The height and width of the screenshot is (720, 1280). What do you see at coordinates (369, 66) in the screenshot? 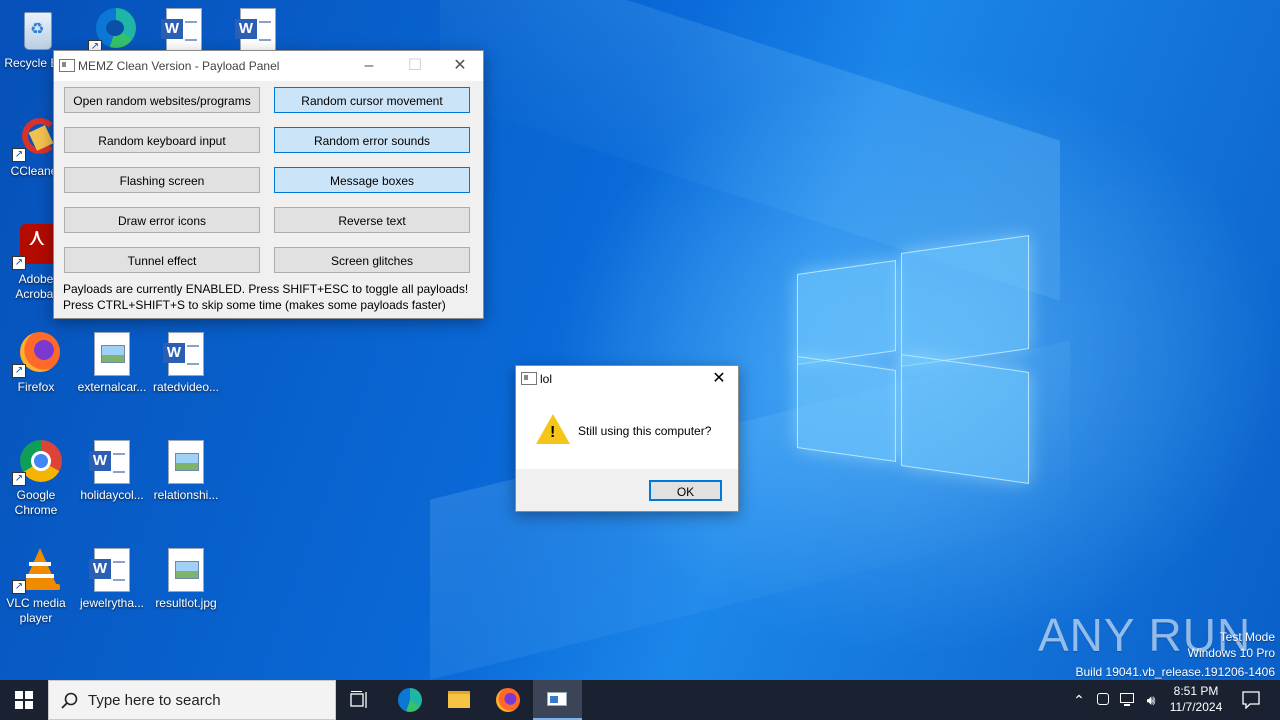
I see `minimize-button: –` at bounding box center [369, 66].